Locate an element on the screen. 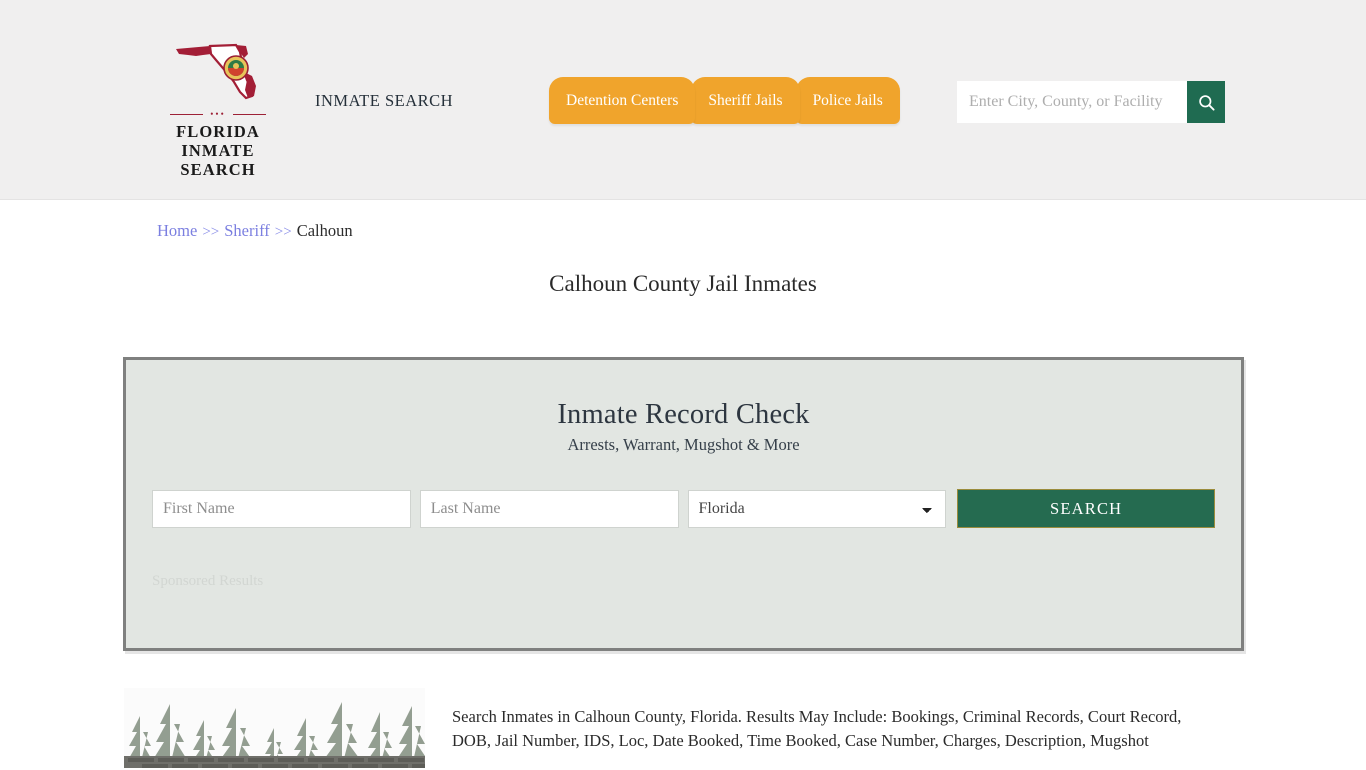 The image size is (1366, 770). page-title: Calhoun County Jail Inmates is located at coordinates (683, 283).